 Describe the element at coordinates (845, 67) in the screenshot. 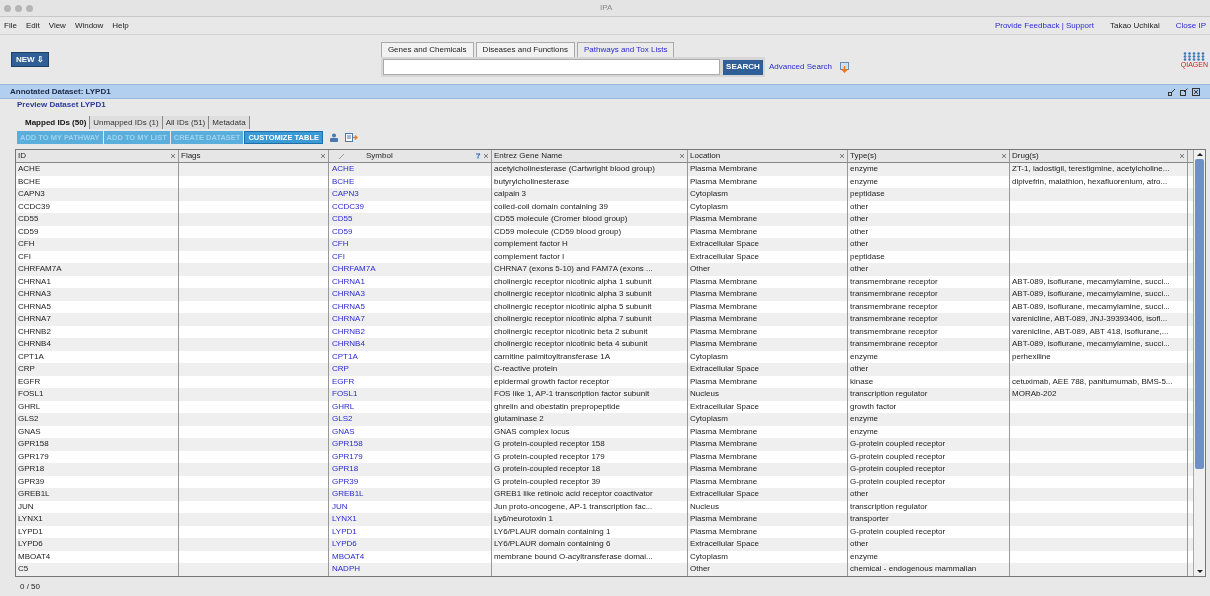

I see `download-icon` at that location.